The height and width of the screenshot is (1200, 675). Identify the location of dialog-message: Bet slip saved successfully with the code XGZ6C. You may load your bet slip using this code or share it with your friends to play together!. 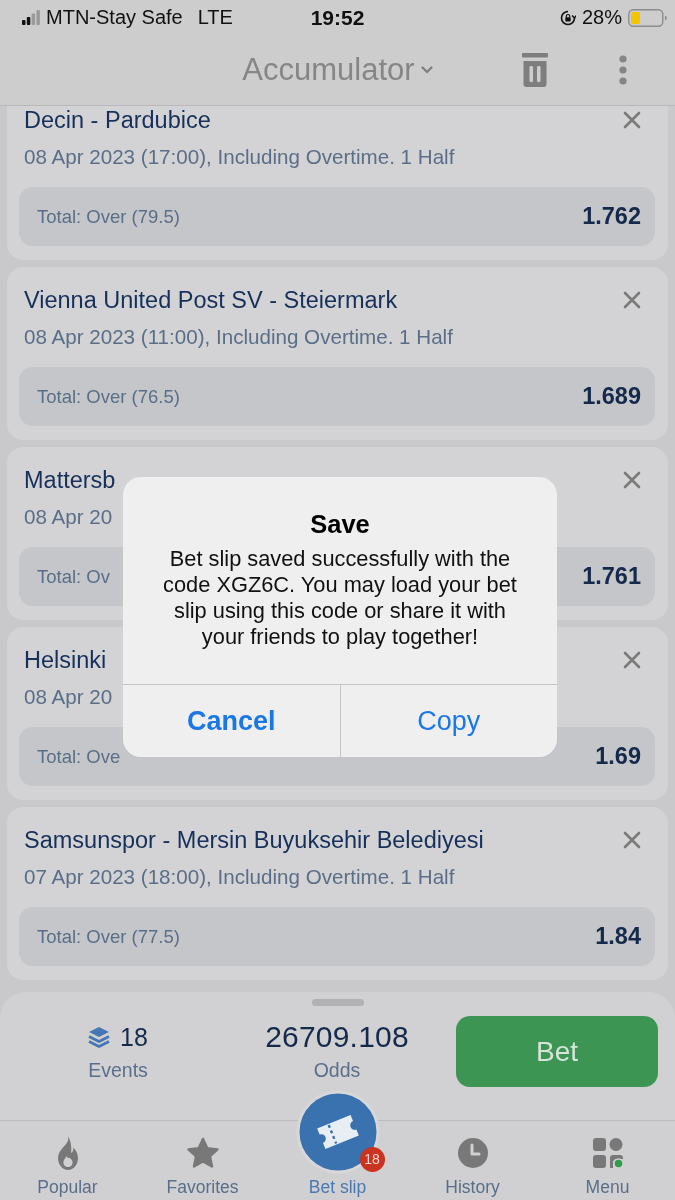
(340, 598).